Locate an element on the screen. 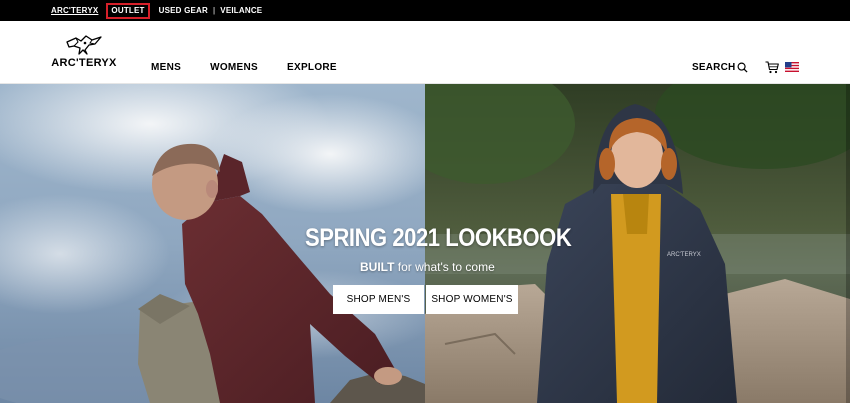  archaeopteryx-icon is located at coordinates (84, 45).